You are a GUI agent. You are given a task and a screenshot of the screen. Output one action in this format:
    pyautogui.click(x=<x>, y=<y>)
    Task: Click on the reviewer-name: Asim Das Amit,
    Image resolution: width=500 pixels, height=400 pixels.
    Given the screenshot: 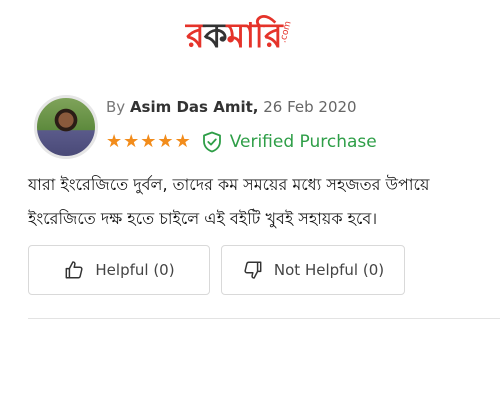 What is the action you would take?
    pyautogui.click(x=194, y=107)
    